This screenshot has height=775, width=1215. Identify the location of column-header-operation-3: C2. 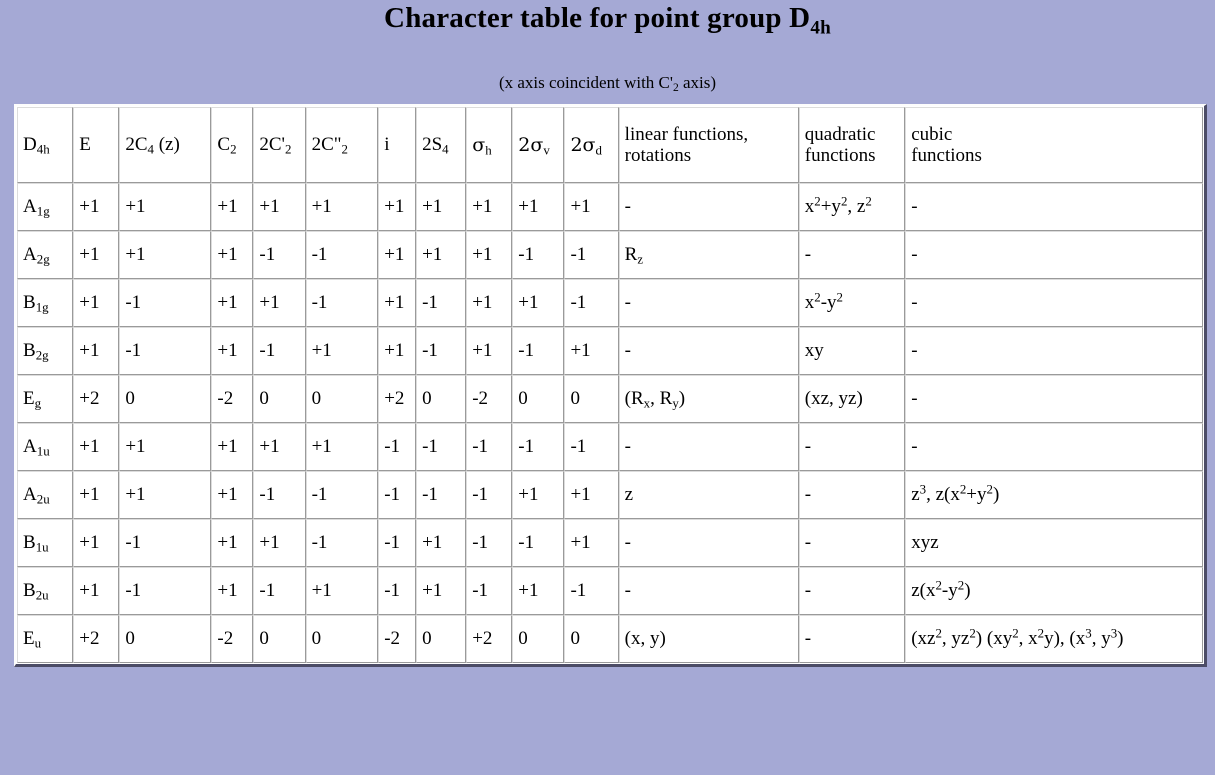
(232, 145).